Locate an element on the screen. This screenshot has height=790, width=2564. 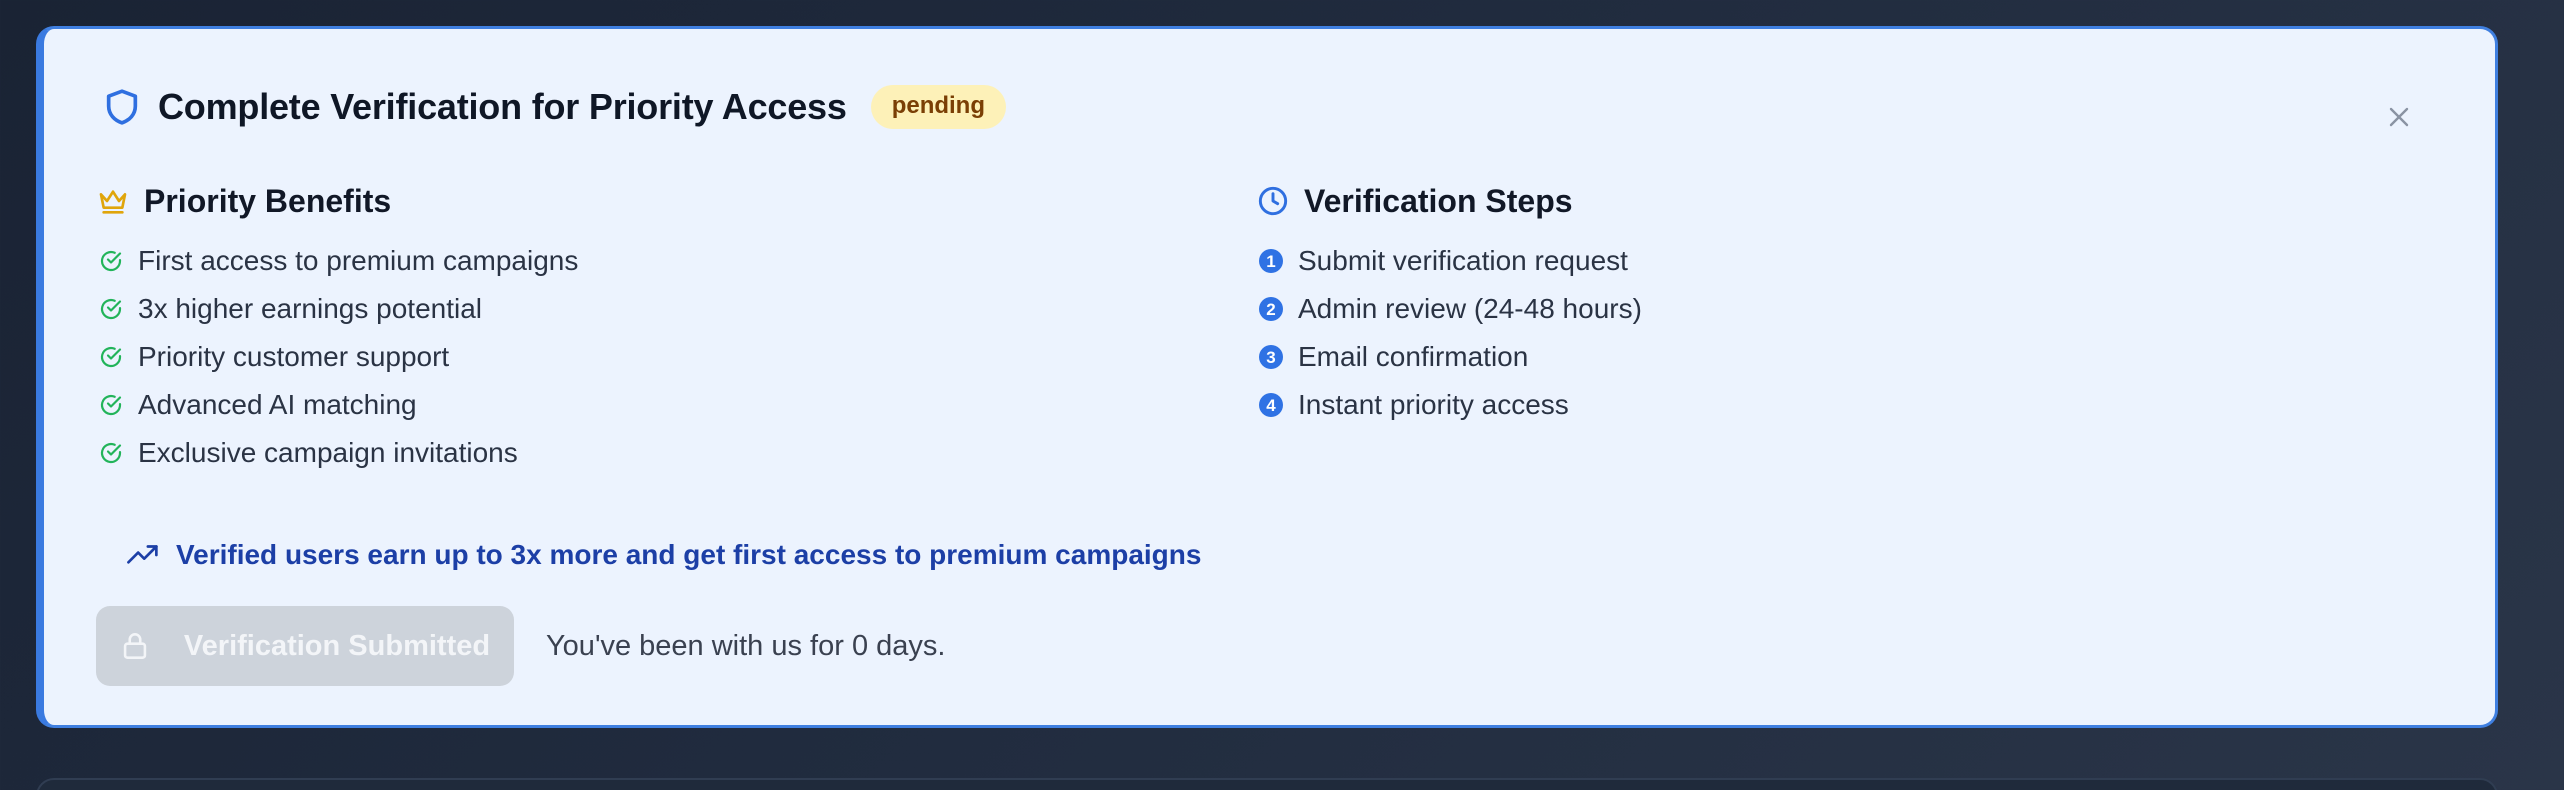
list-item: Priority customer support is located at coordinates (337, 357).